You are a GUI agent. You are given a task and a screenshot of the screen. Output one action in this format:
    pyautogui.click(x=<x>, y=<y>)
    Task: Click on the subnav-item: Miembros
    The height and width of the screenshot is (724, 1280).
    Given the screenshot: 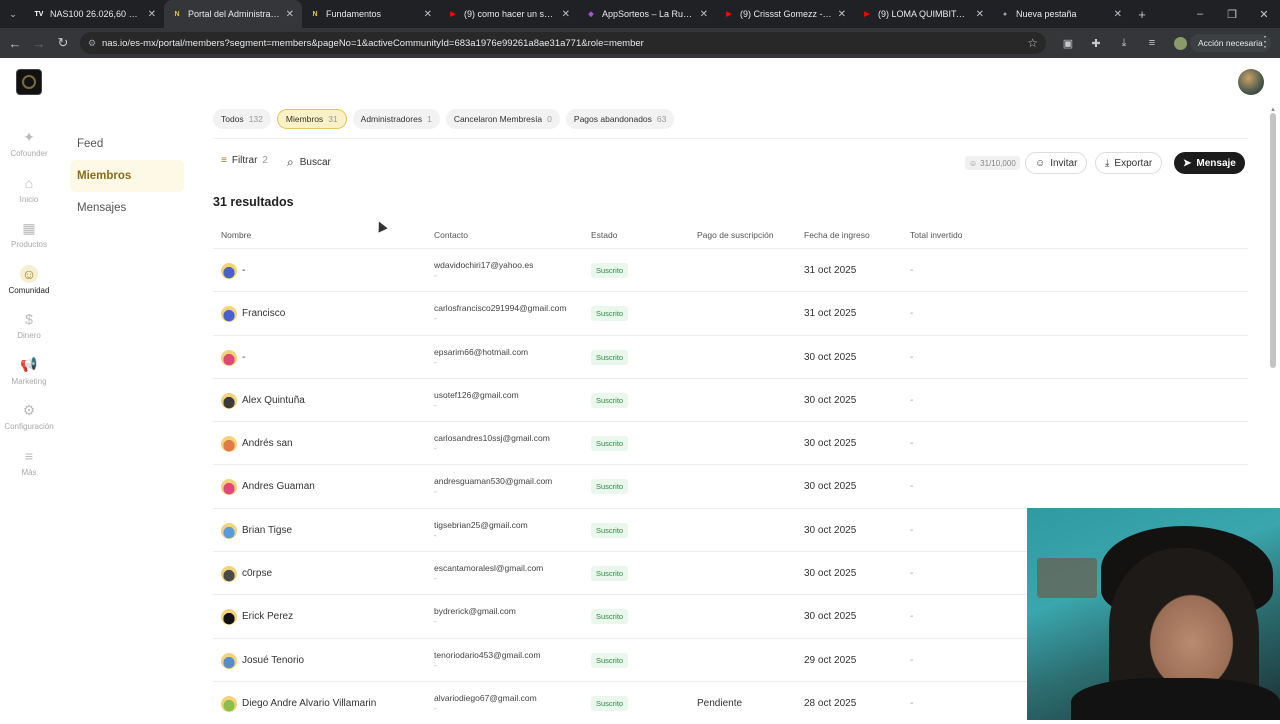 What is the action you would take?
    pyautogui.click(x=127, y=176)
    